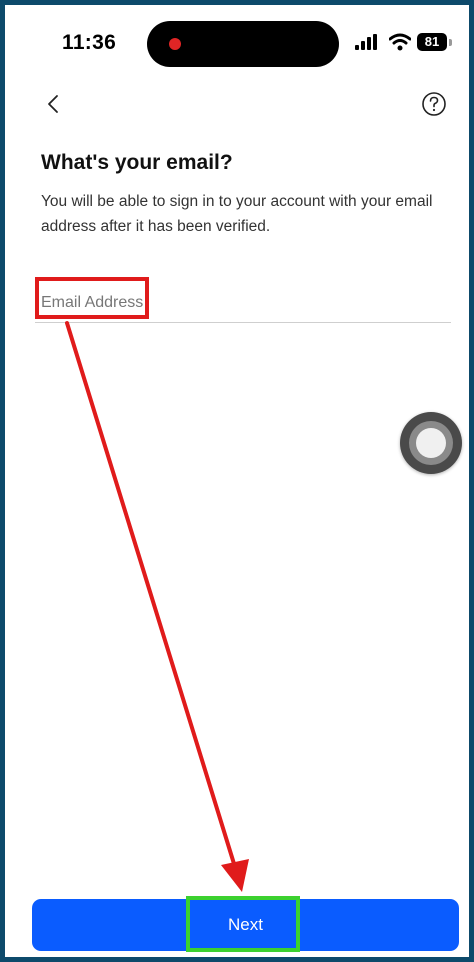 The image size is (474, 962). I want to click on page-title: What's your email?, so click(137, 162).